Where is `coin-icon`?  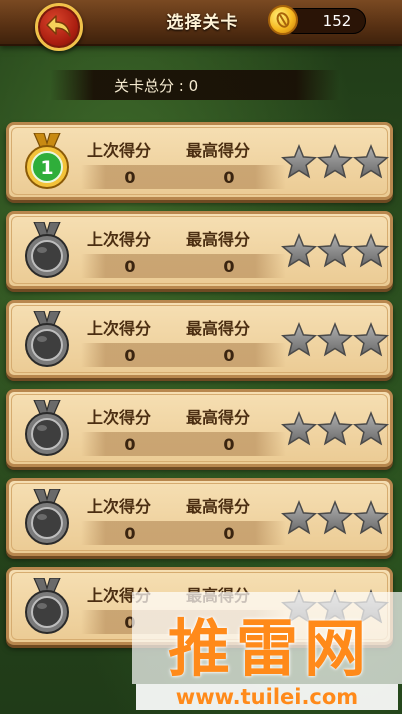
coin-icon is located at coordinates (283, 20).